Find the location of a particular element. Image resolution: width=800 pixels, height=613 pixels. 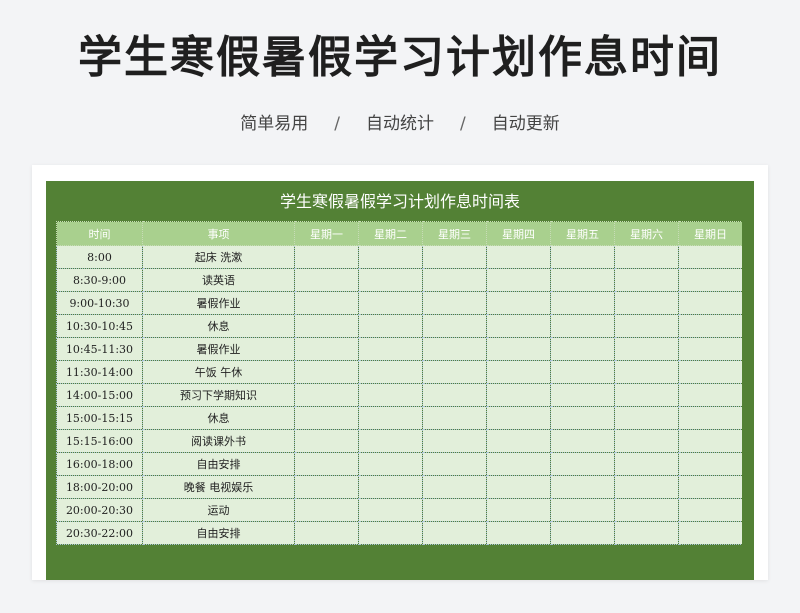

activity-cell: 晚餐 电视娱乐 is located at coordinates (218, 487).